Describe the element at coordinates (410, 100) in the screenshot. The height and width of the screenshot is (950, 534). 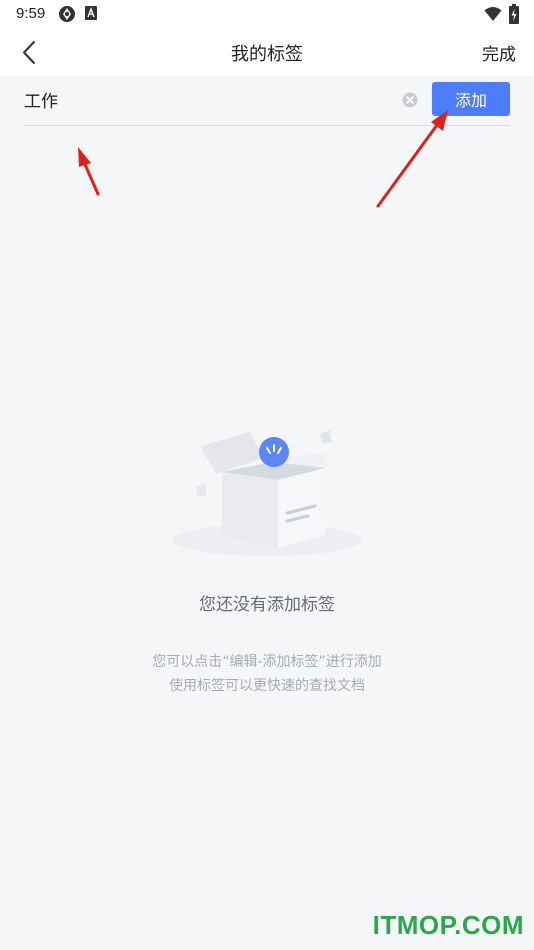
I see `clear-circle-icon` at that location.